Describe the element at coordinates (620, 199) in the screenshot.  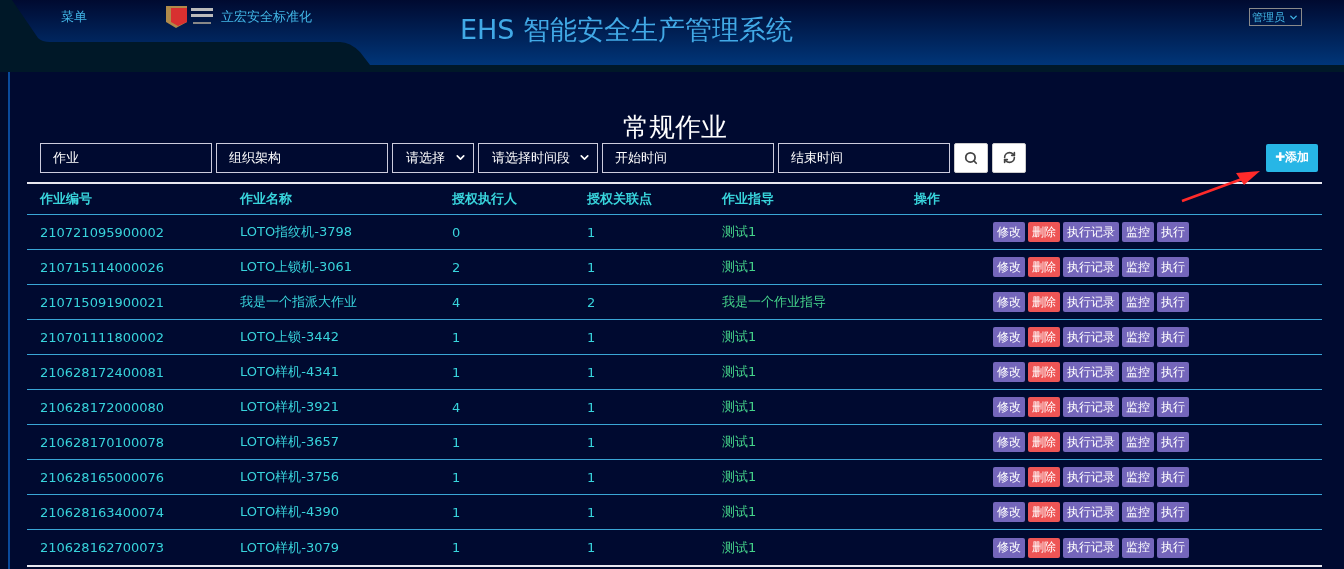
I see `column-header: 授权关联点` at that location.